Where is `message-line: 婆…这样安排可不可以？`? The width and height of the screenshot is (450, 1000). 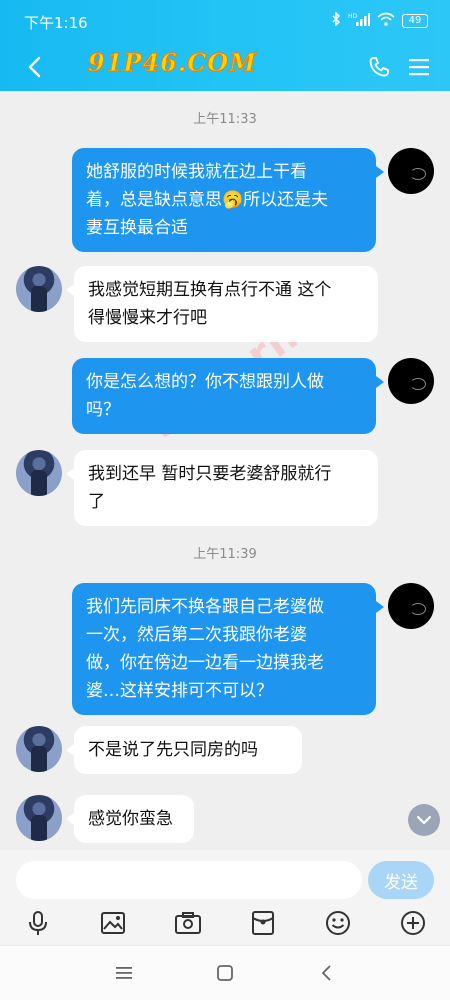
message-line: 婆…这样安排可不可以？ is located at coordinates (179, 691).